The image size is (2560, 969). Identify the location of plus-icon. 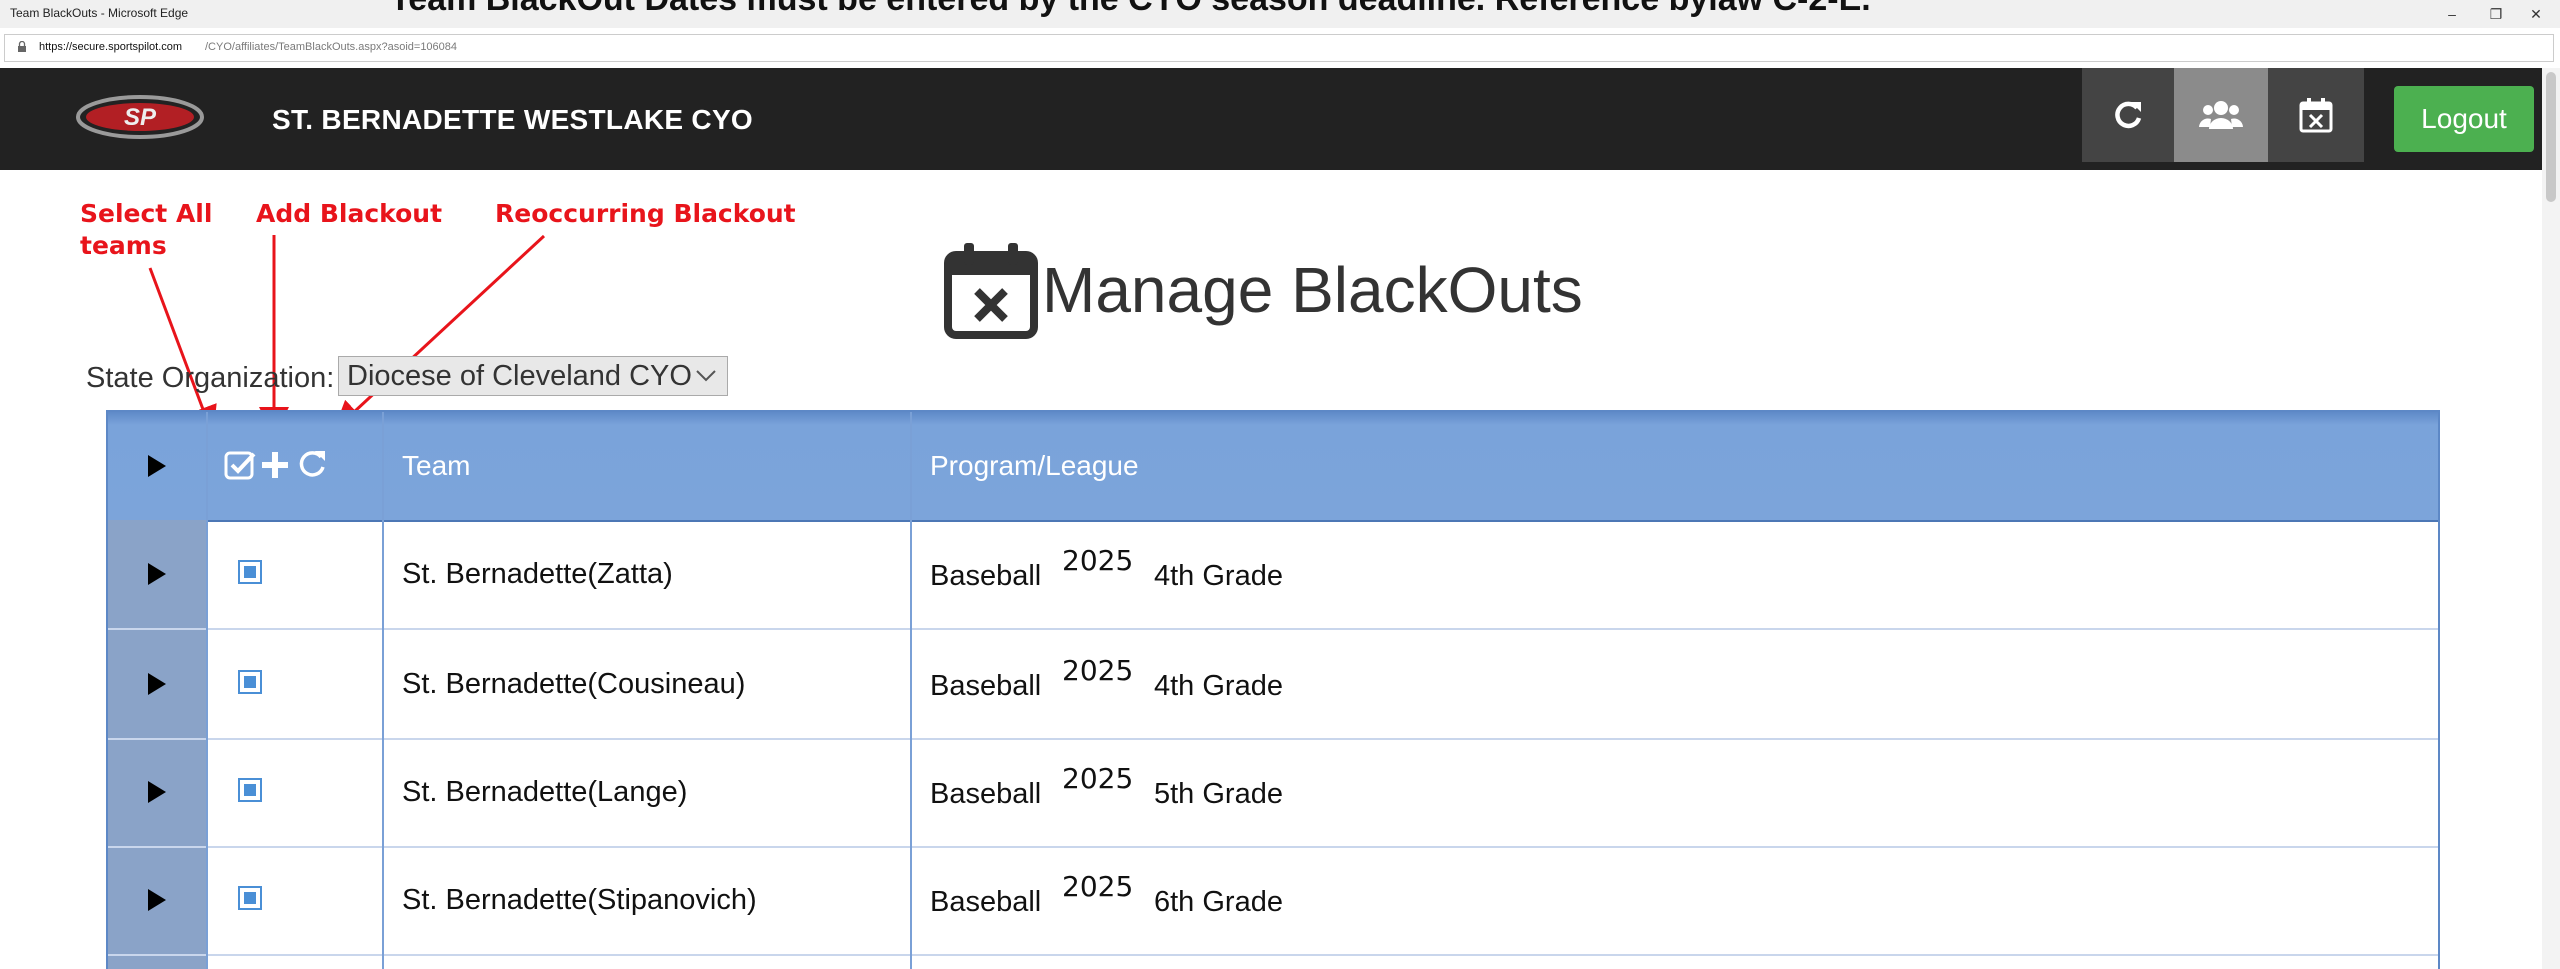
(275, 465).